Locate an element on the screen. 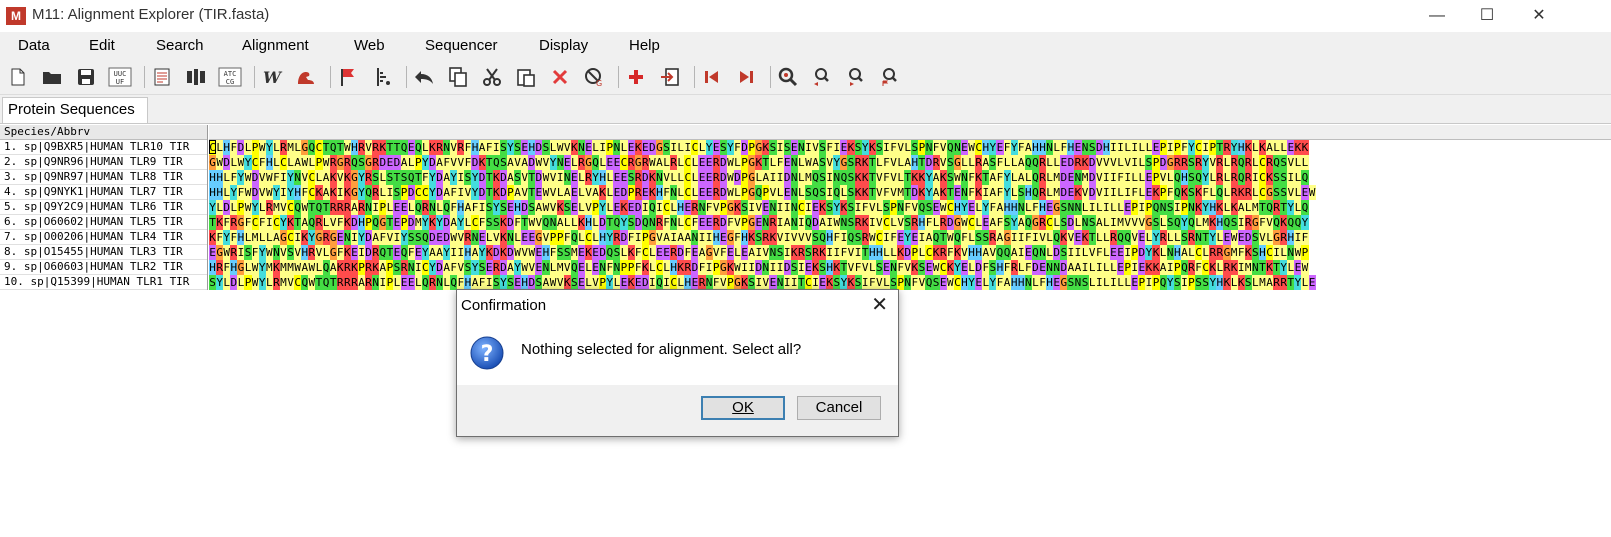  sequence-name: 1. sp|Q9BXR5|HUMAN TLR10 TIR is located at coordinates (103, 147).